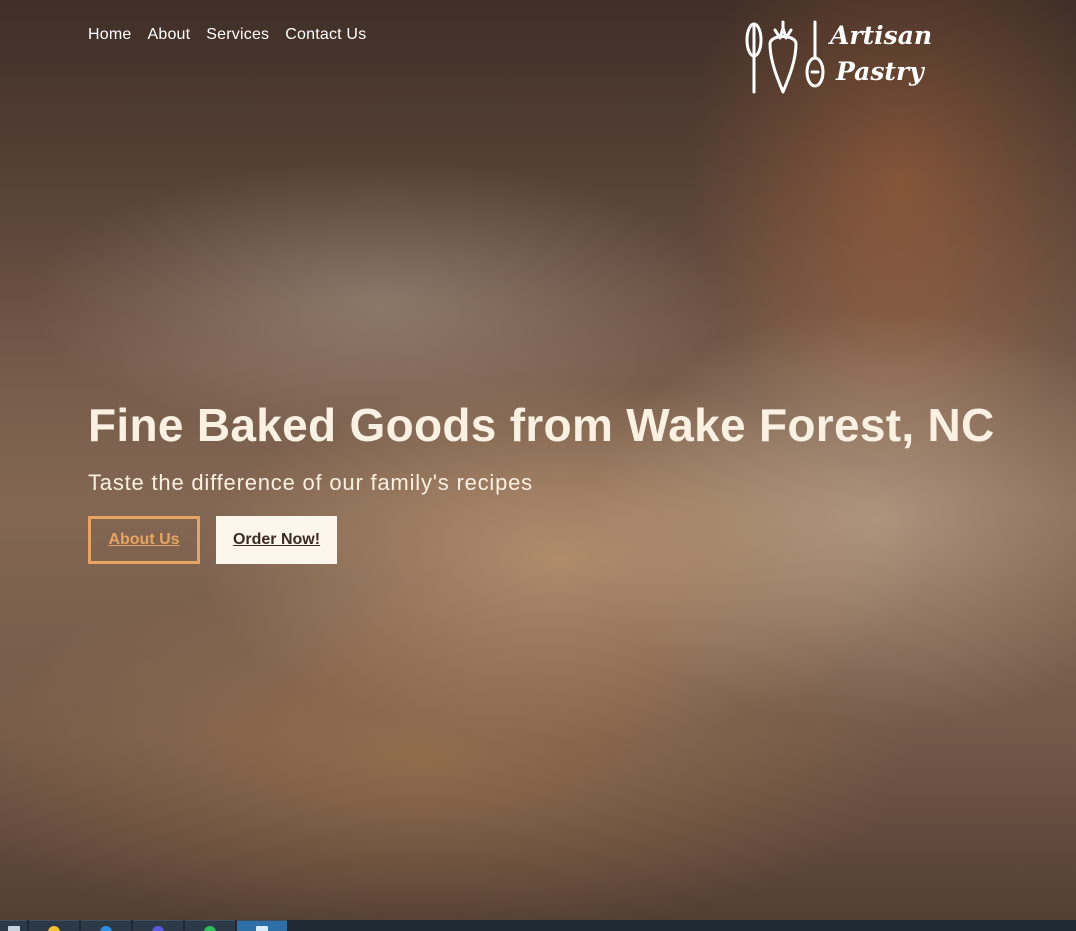 The image size is (1076, 931). What do you see at coordinates (880, 71) in the screenshot?
I see `logo-line-2: Pastry` at bounding box center [880, 71].